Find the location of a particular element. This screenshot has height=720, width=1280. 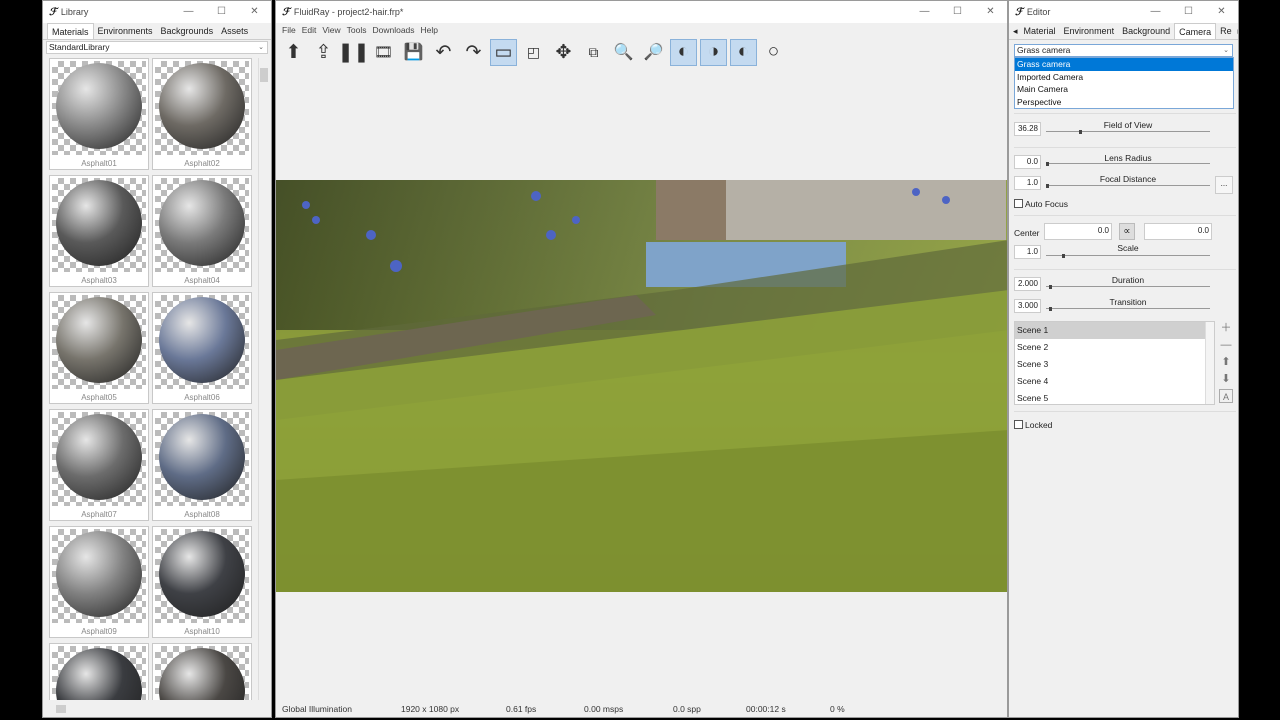

undo-icon: ↶ is located at coordinates (443, 52).